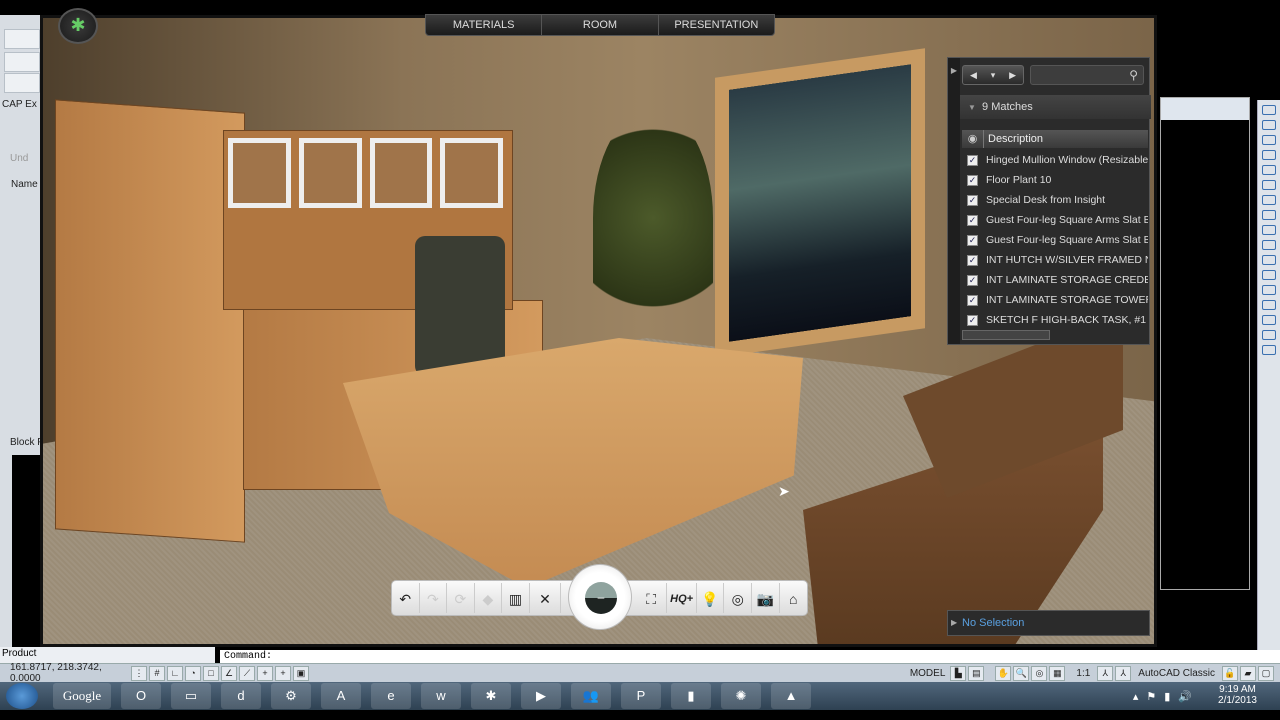 This screenshot has height=720, width=1280. I want to click on workspace-switcher: AutoCAD Classic, so click(1176, 673).